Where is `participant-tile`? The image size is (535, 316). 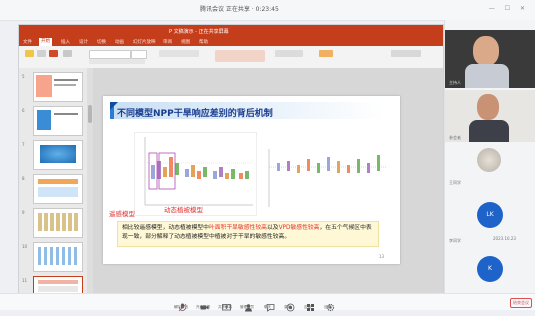
participant-tile is located at coordinates (490, 161).